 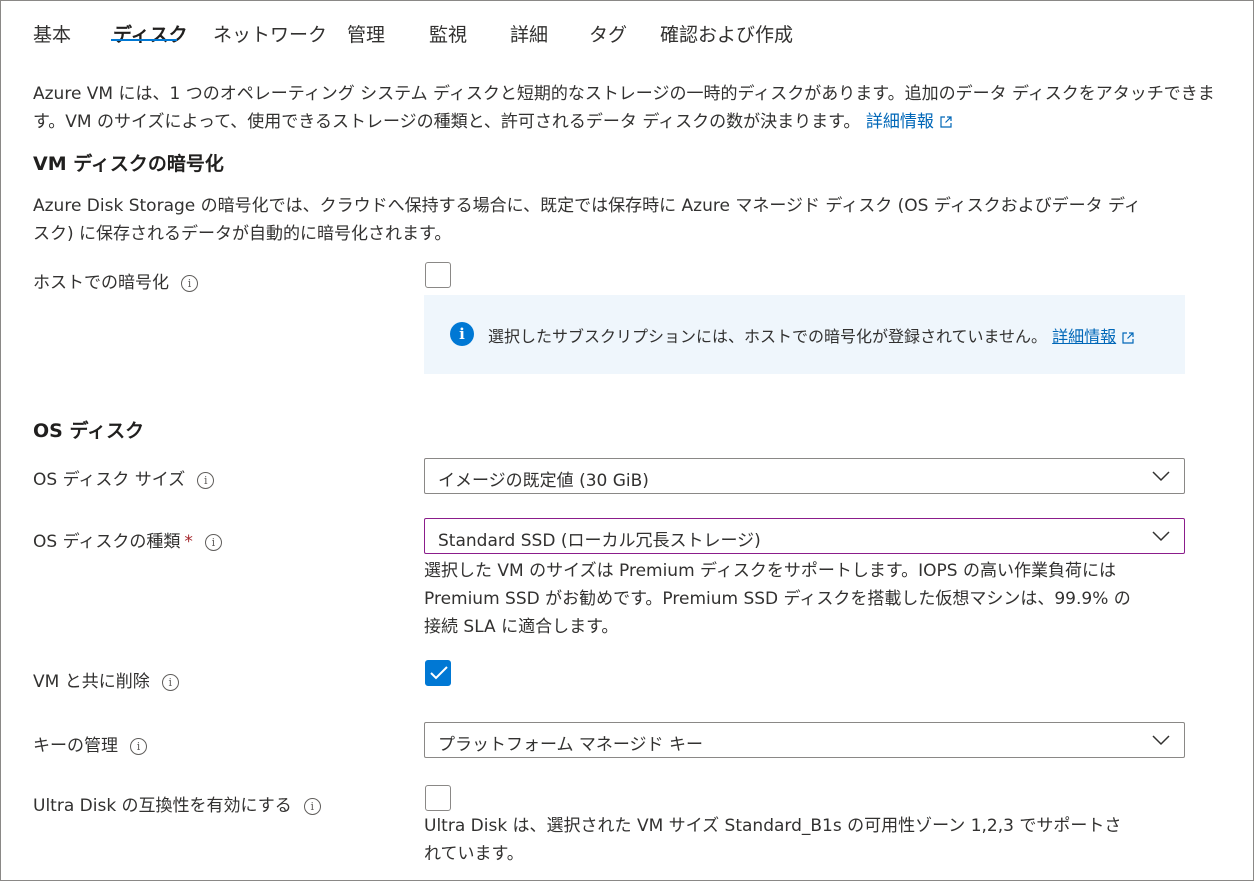 I want to click on key-management-select: プラットフォーム マネージド キー, so click(x=804, y=740).